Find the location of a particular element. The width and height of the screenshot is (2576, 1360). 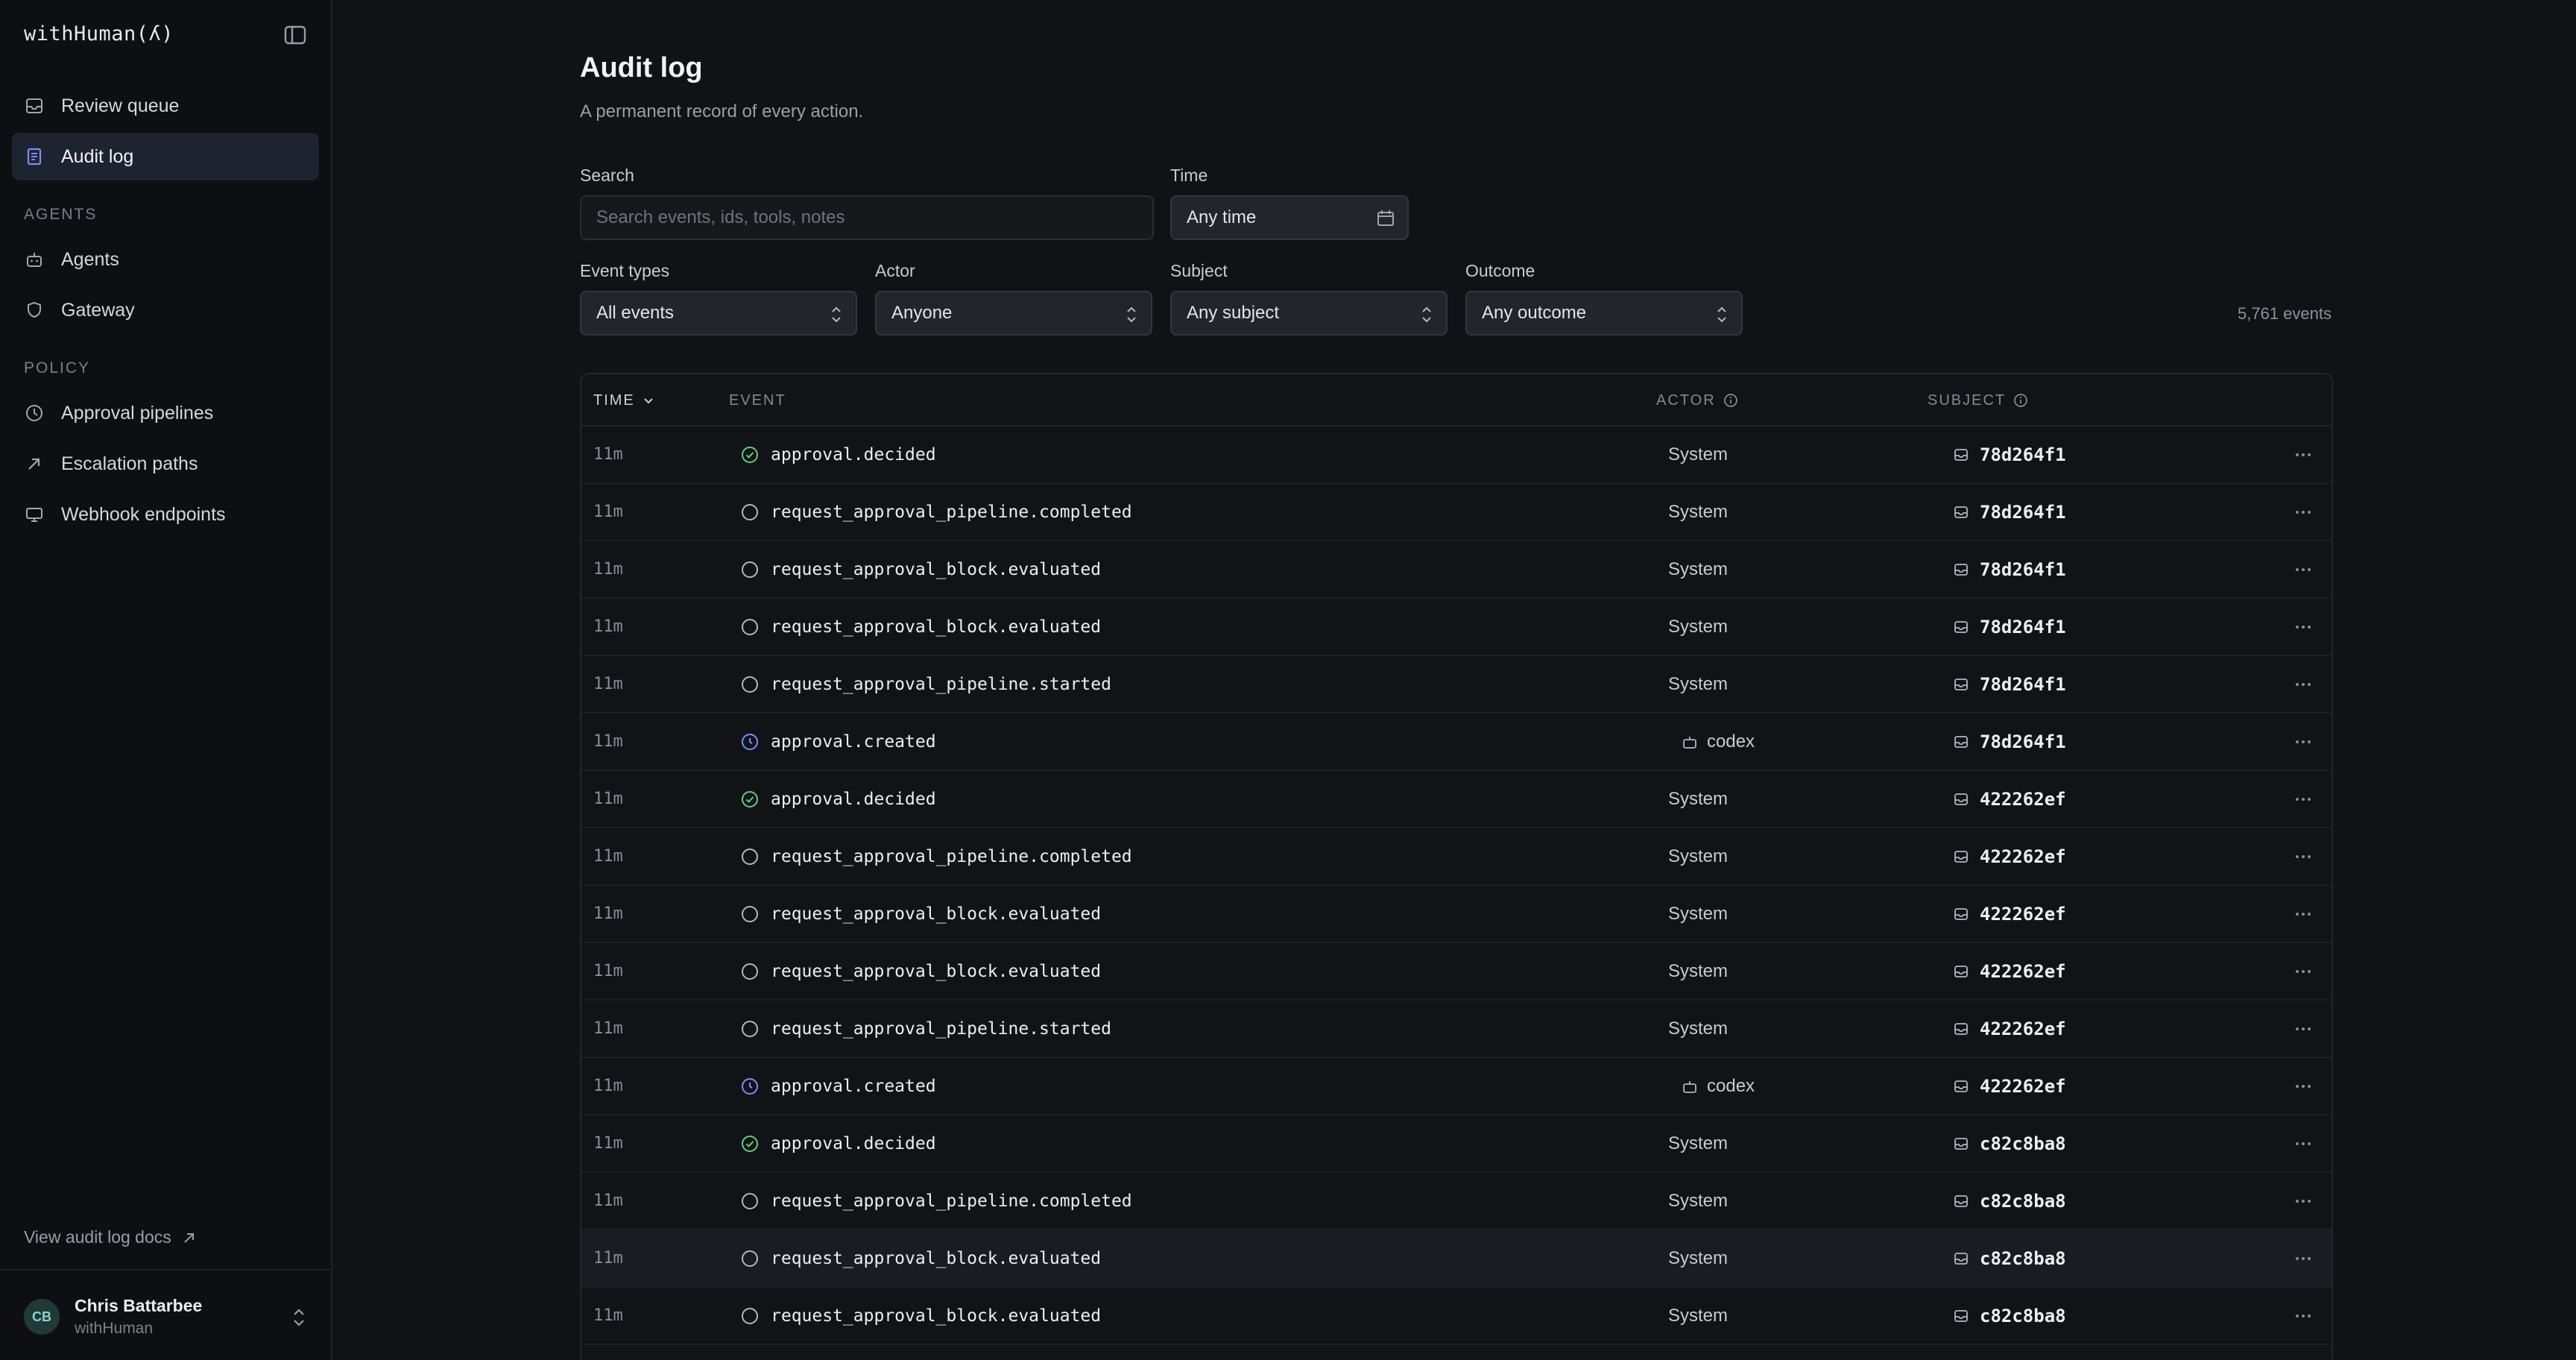

table-row: 11m approval.decided System c82c8ba8 is located at coordinates (1456, 1144).